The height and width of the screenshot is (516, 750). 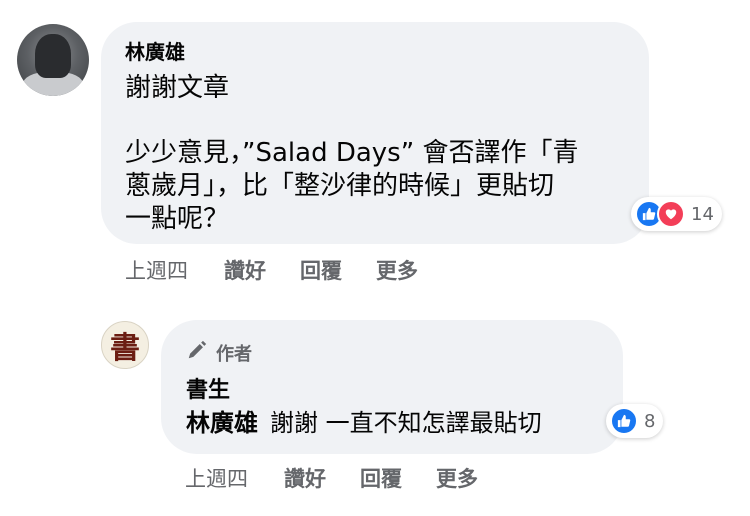 What do you see at coordinates (650, 421) in the screenshot?
I see `reaction-count: 8` at bounding box center [650, 421].